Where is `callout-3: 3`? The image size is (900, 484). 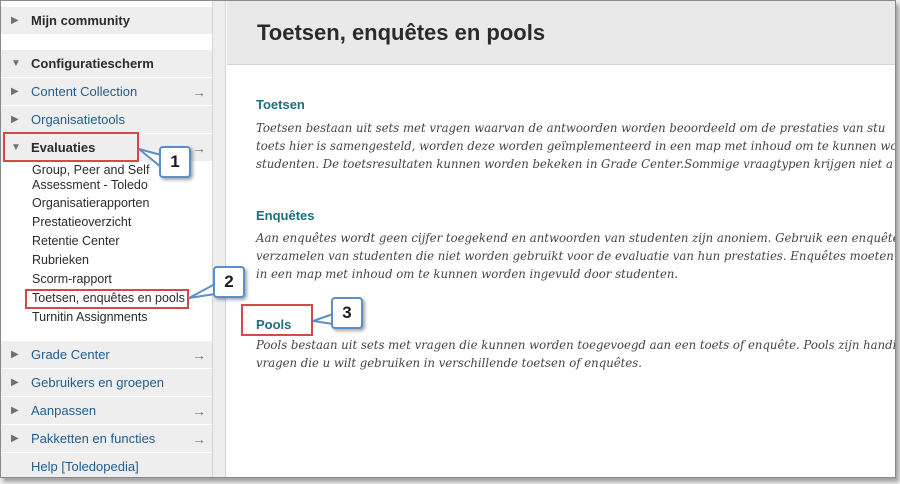
callout-3: 3 is located at coordinates (347, 313).